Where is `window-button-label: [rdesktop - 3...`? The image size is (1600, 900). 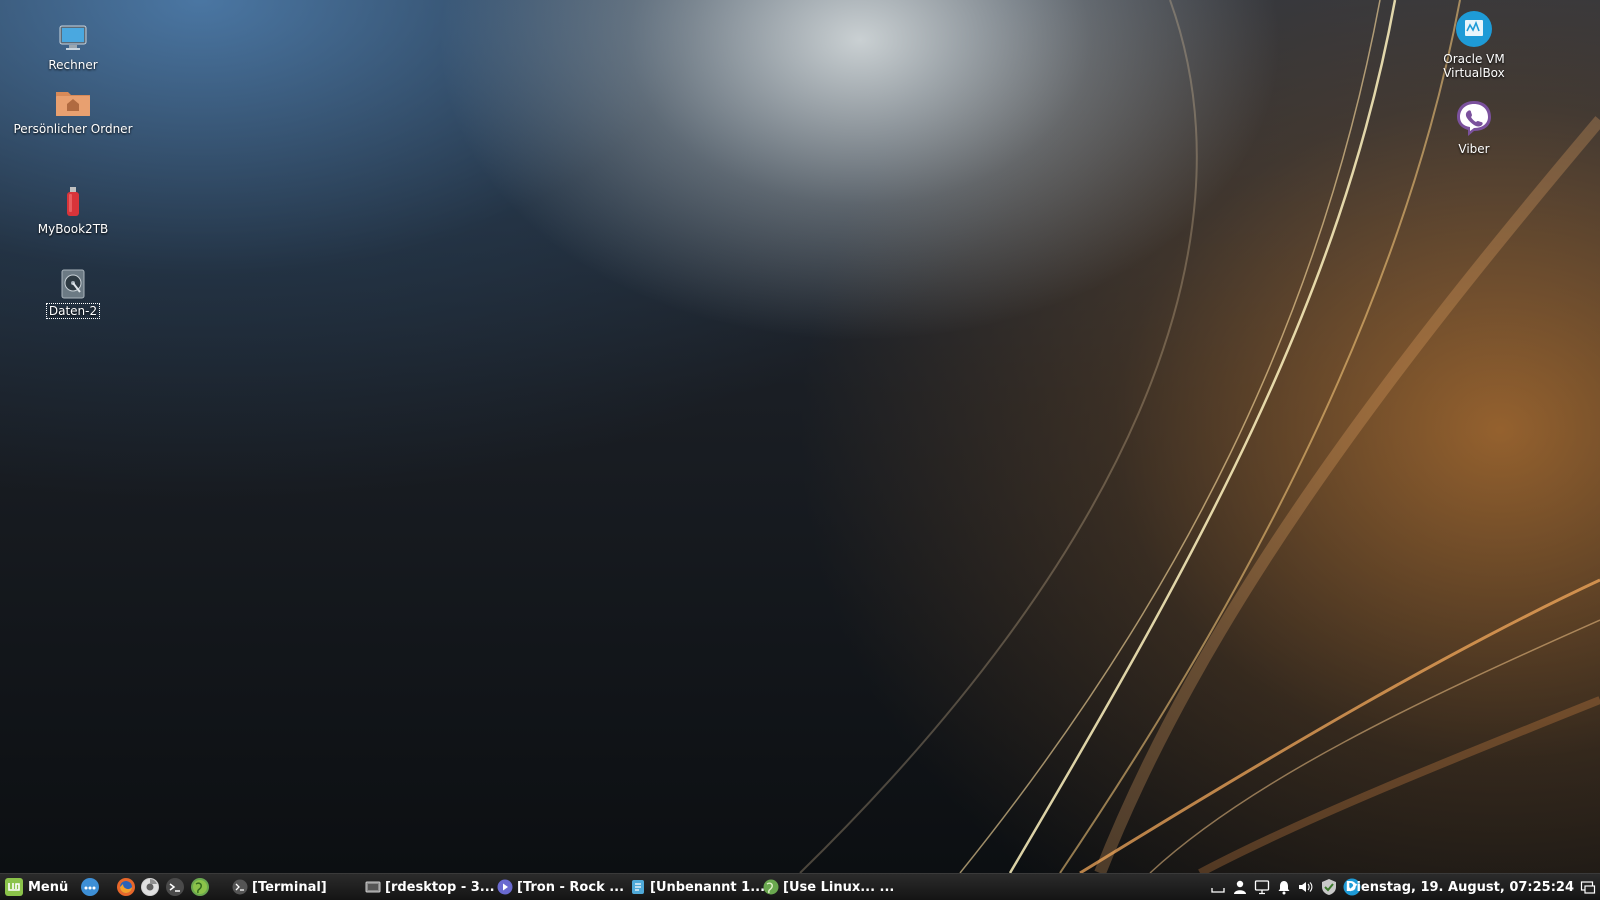 window-button-label: [rdesktop - 3... is located at coordinates (440, 887).